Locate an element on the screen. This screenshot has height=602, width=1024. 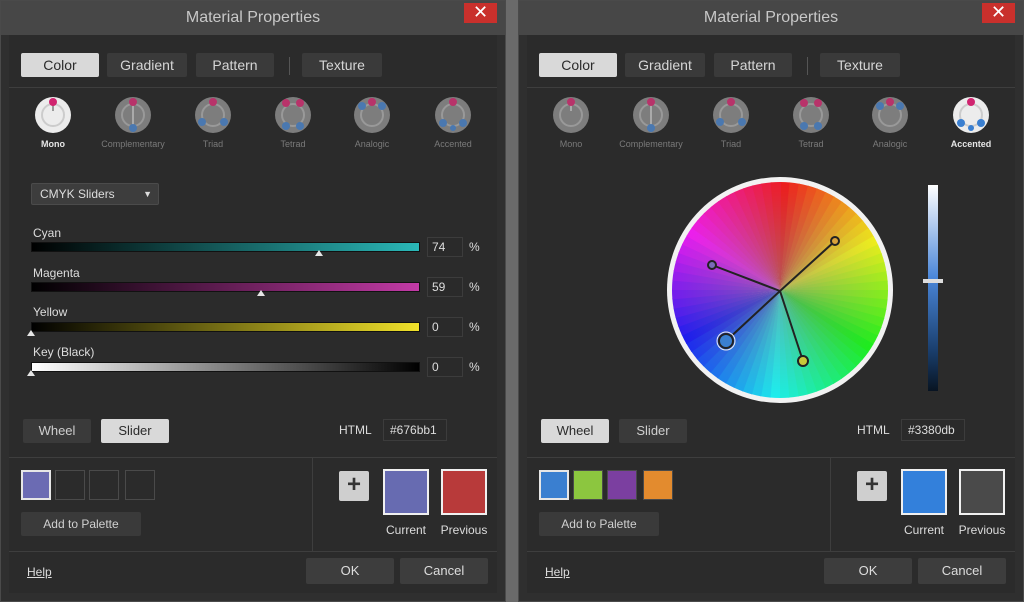
tetrad-harmony-icon is located at coordinates (811, 115).